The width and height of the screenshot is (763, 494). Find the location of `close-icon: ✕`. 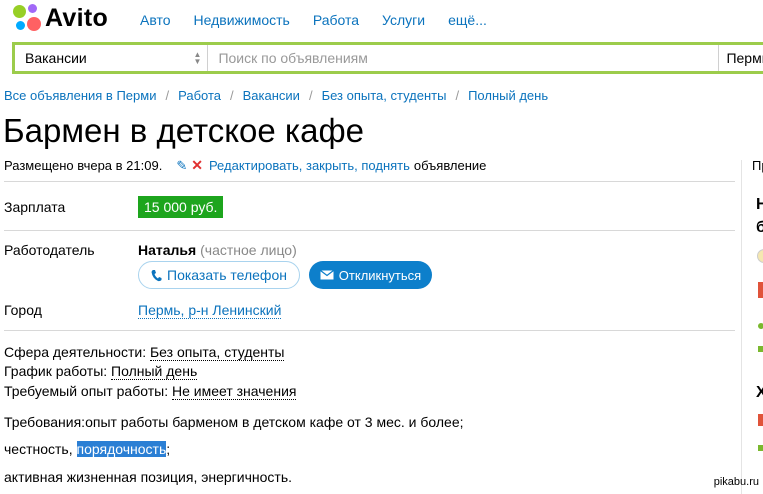

close-icon: ✕ is located at coordinates (197, 165).